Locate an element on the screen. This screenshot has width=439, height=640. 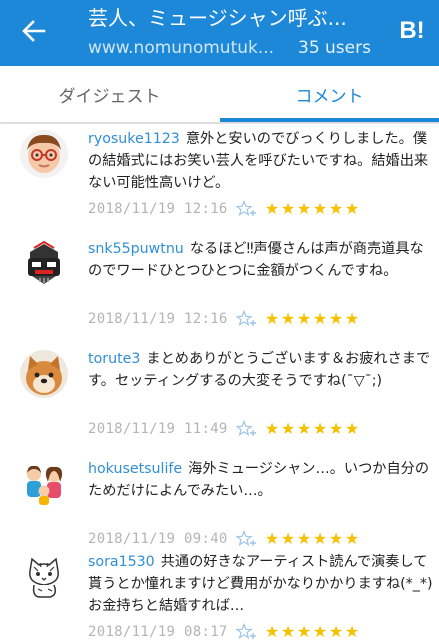
comment-date: 2018/11/19 11:49 is located at coordinates (158, 429).